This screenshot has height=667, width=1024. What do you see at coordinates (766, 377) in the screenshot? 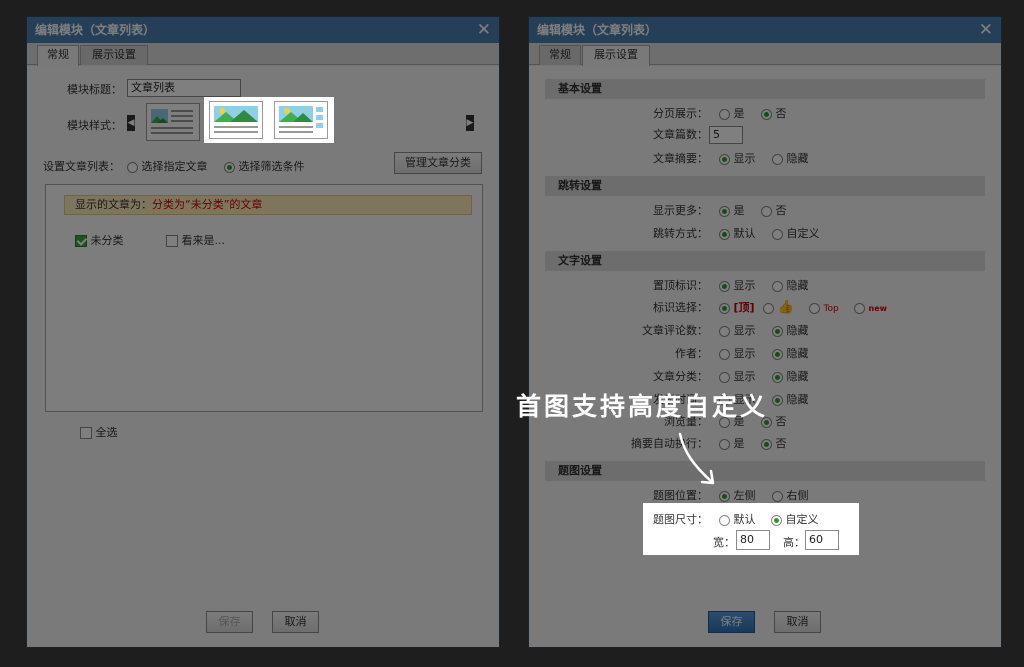
I see `row-category: 文章分类： 显示 隐藏` at bounding box center [766, 377].